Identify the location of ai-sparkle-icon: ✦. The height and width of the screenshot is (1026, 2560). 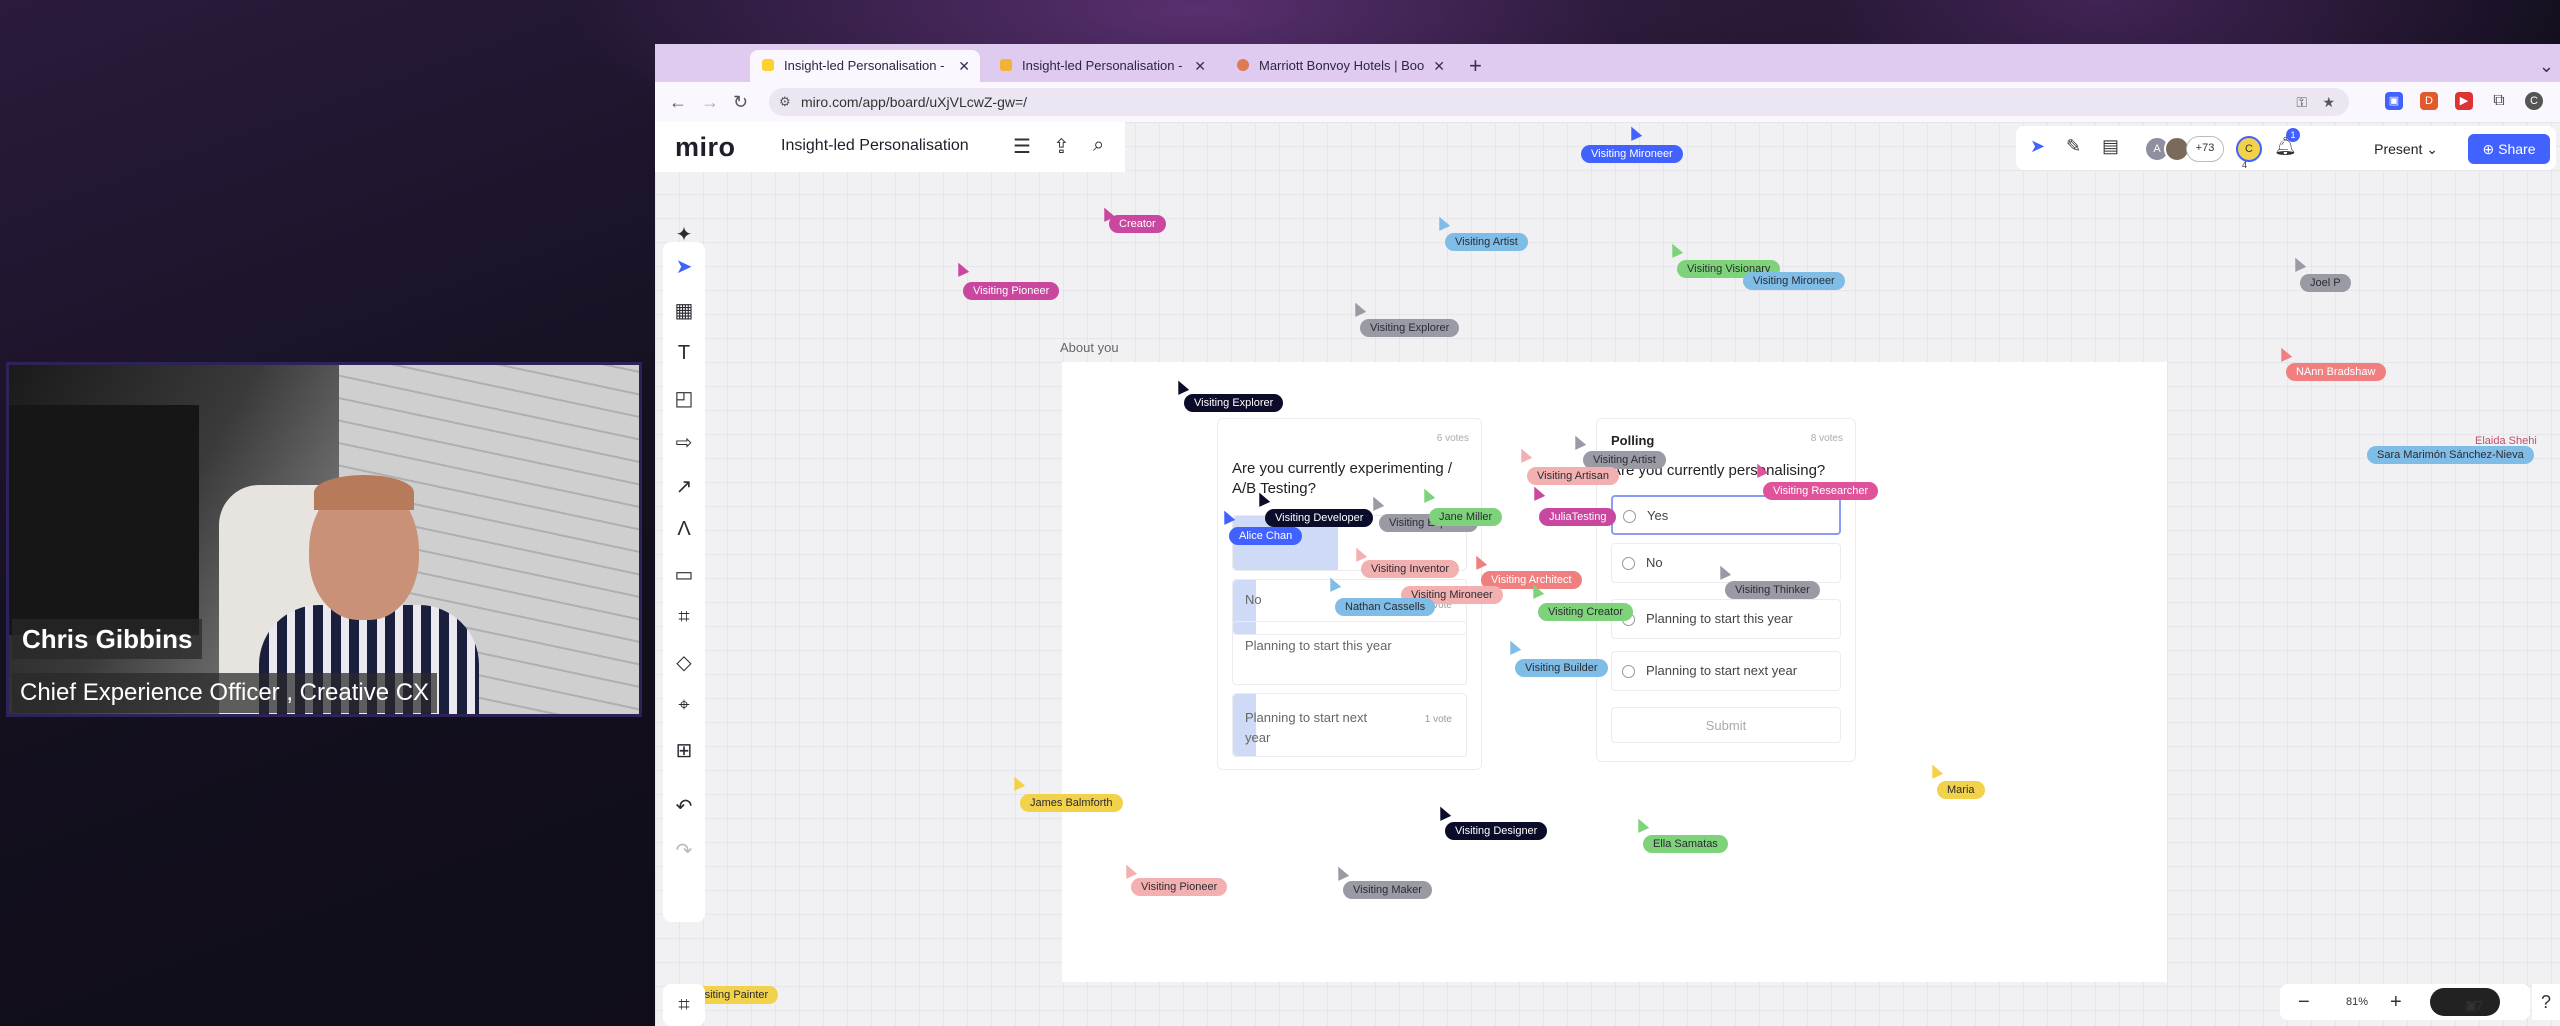
(684, 234).